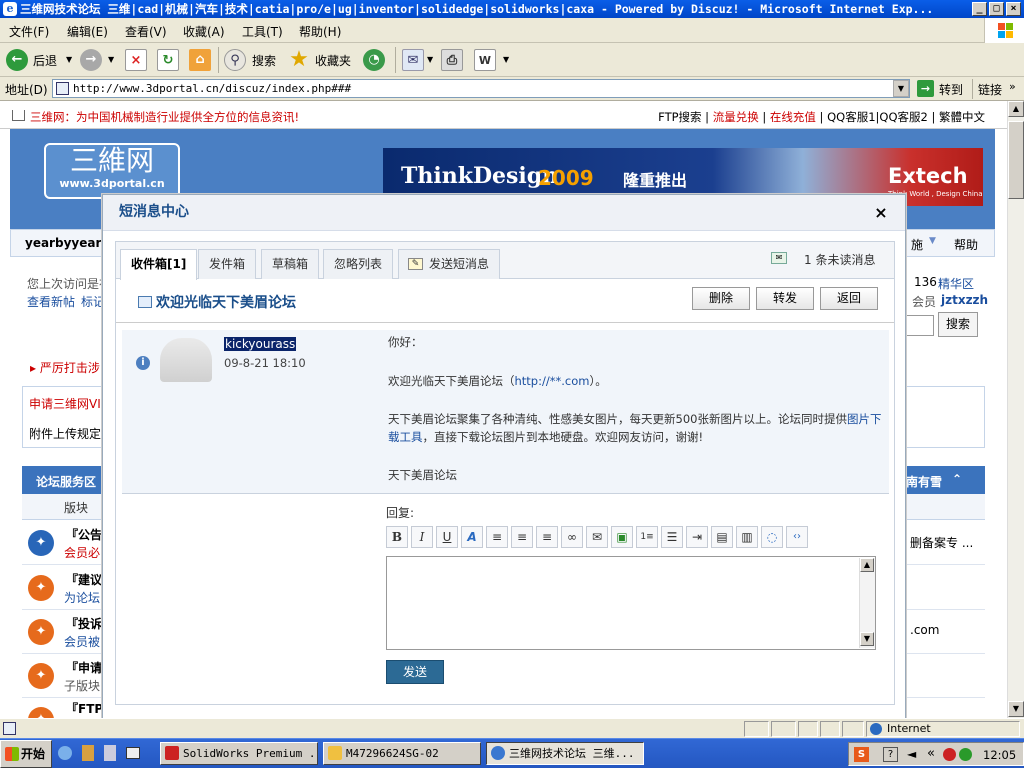  I want to click on unread-count: 1 条未读消息, so click(839, 259).